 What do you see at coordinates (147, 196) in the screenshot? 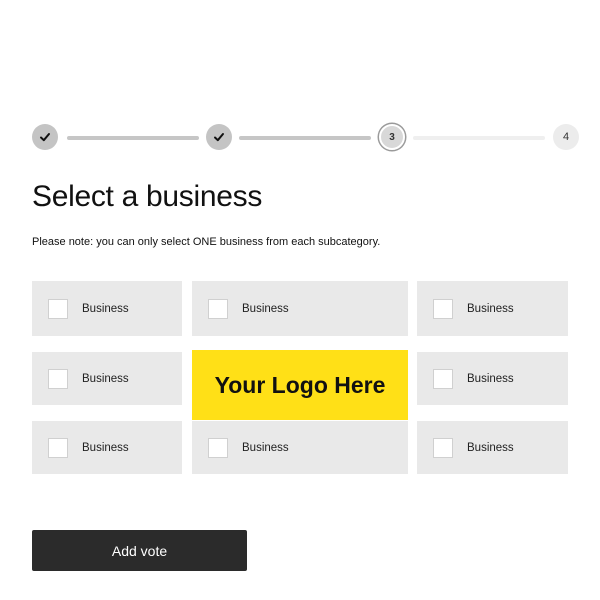
I see `page-title: Select a business` at bounding box center [147, 196].